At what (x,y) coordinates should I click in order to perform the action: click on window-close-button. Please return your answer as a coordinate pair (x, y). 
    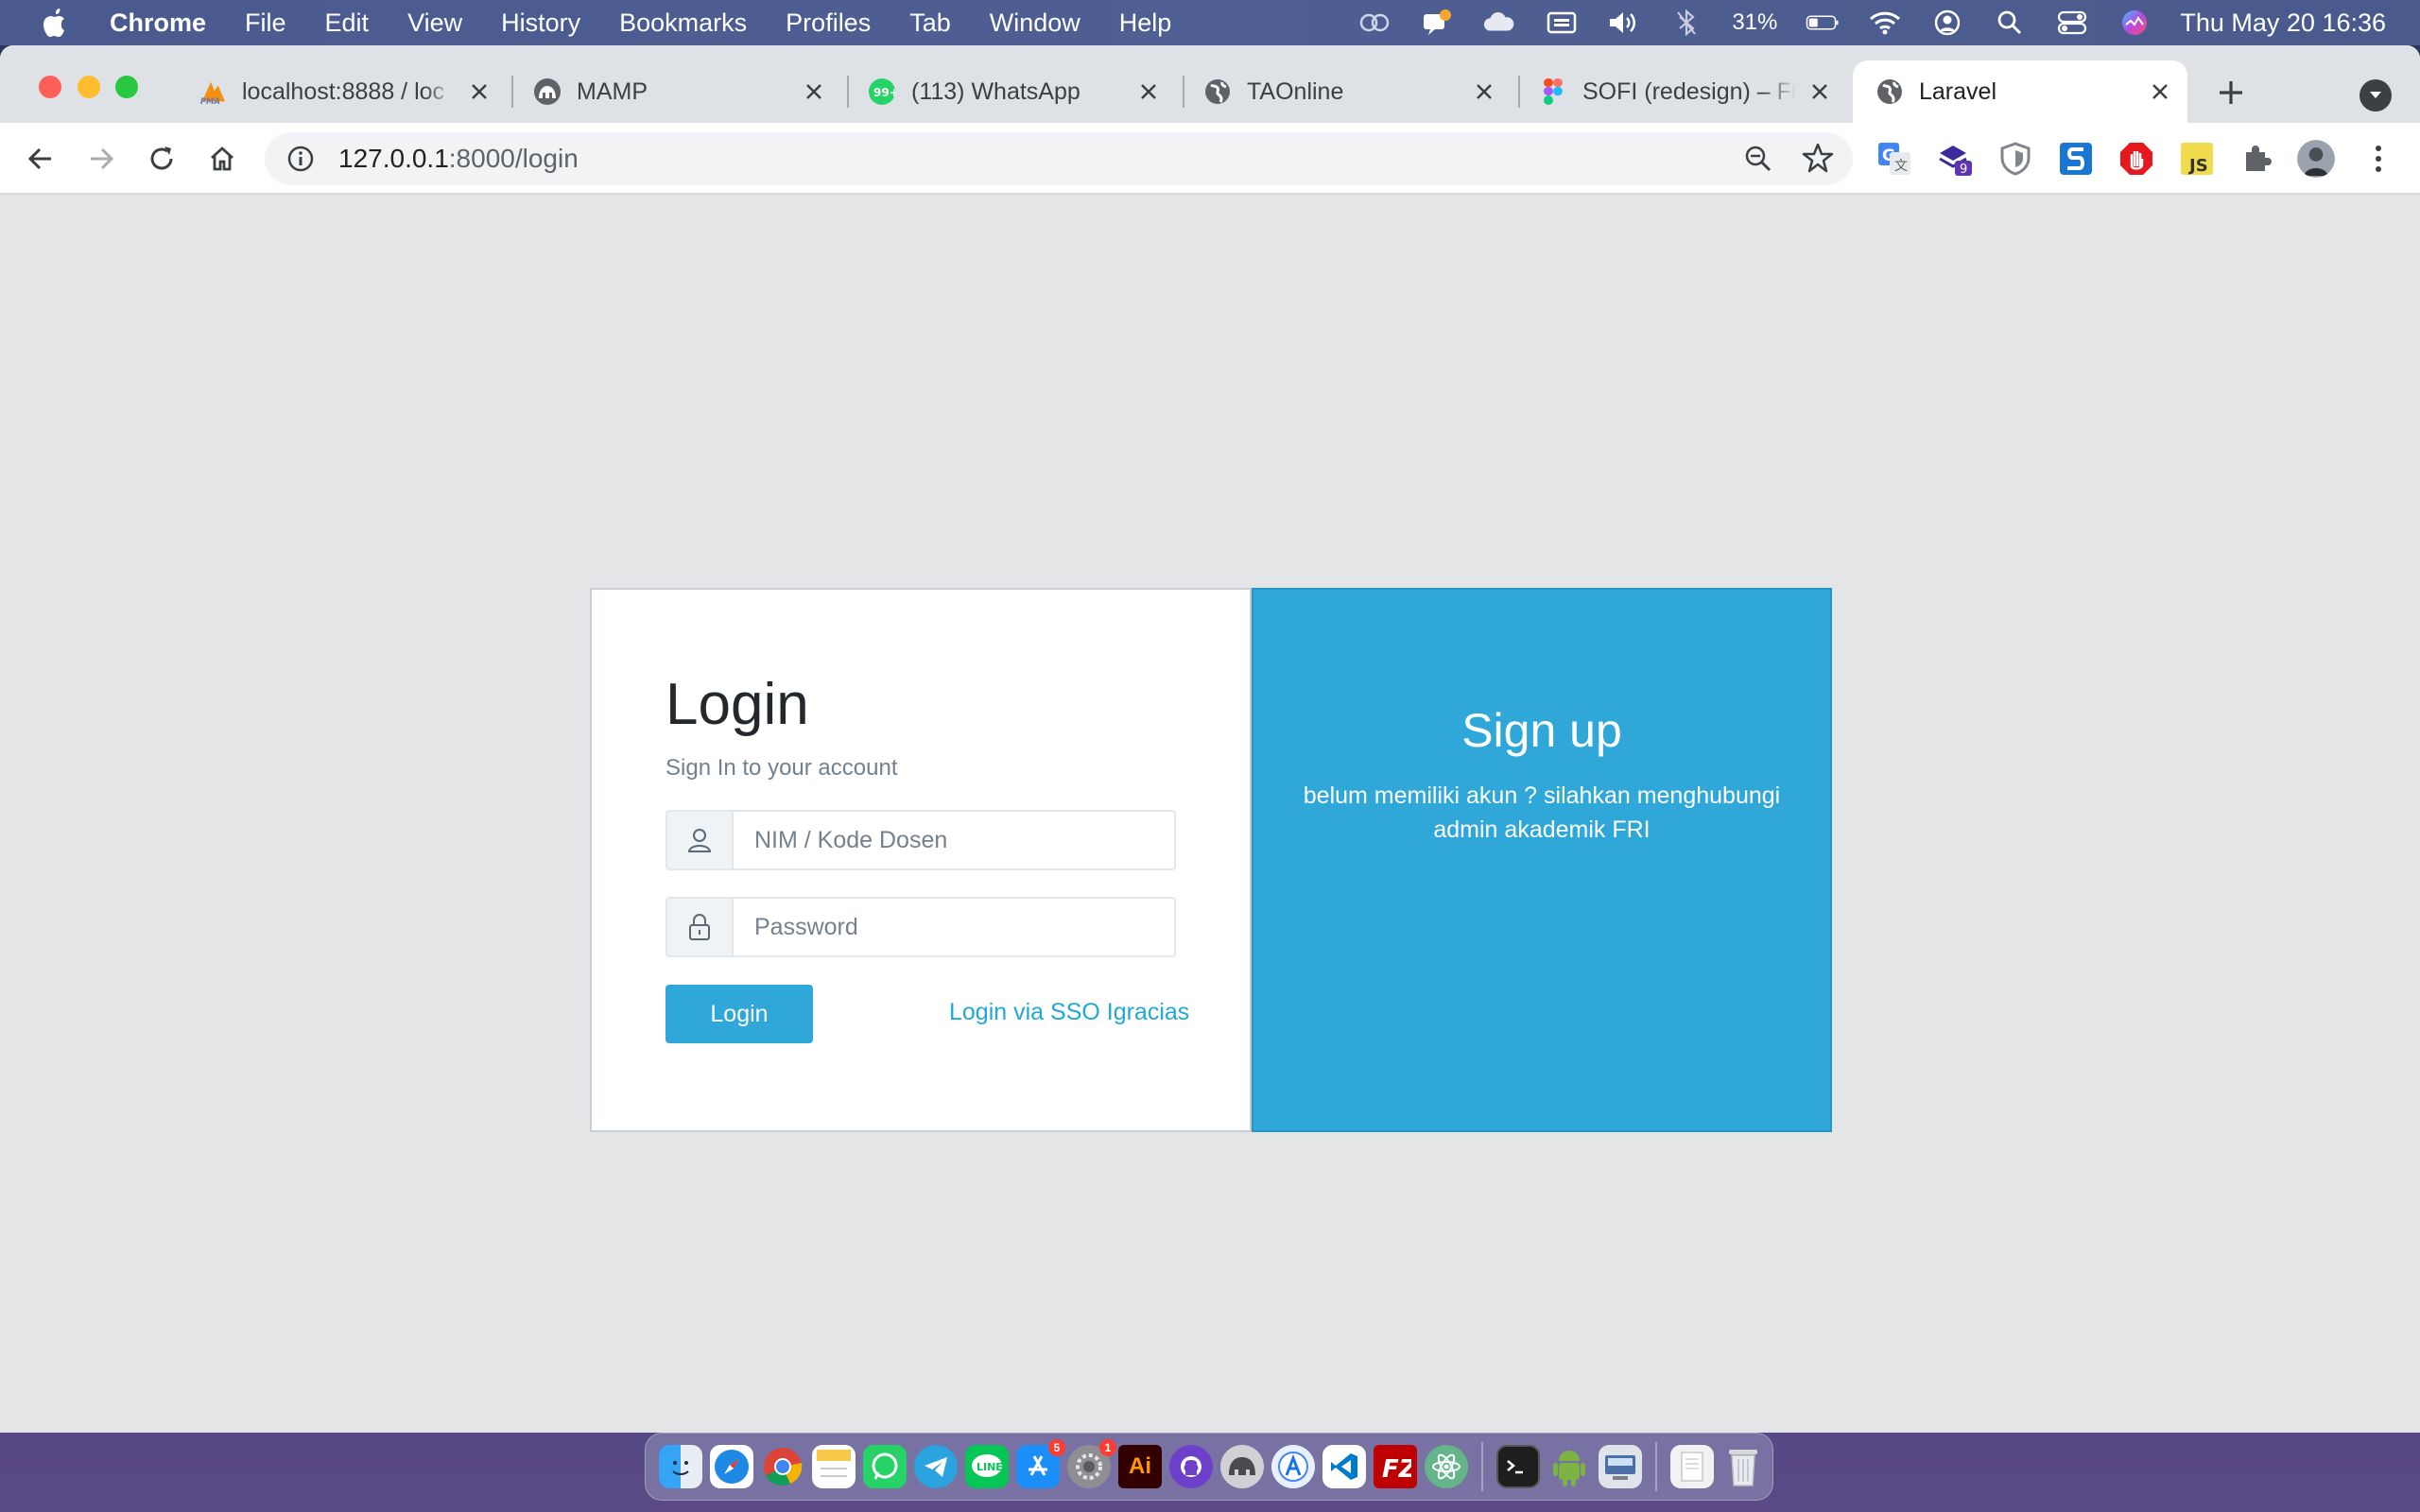
    Looking at the image, I should click on (50, 87).